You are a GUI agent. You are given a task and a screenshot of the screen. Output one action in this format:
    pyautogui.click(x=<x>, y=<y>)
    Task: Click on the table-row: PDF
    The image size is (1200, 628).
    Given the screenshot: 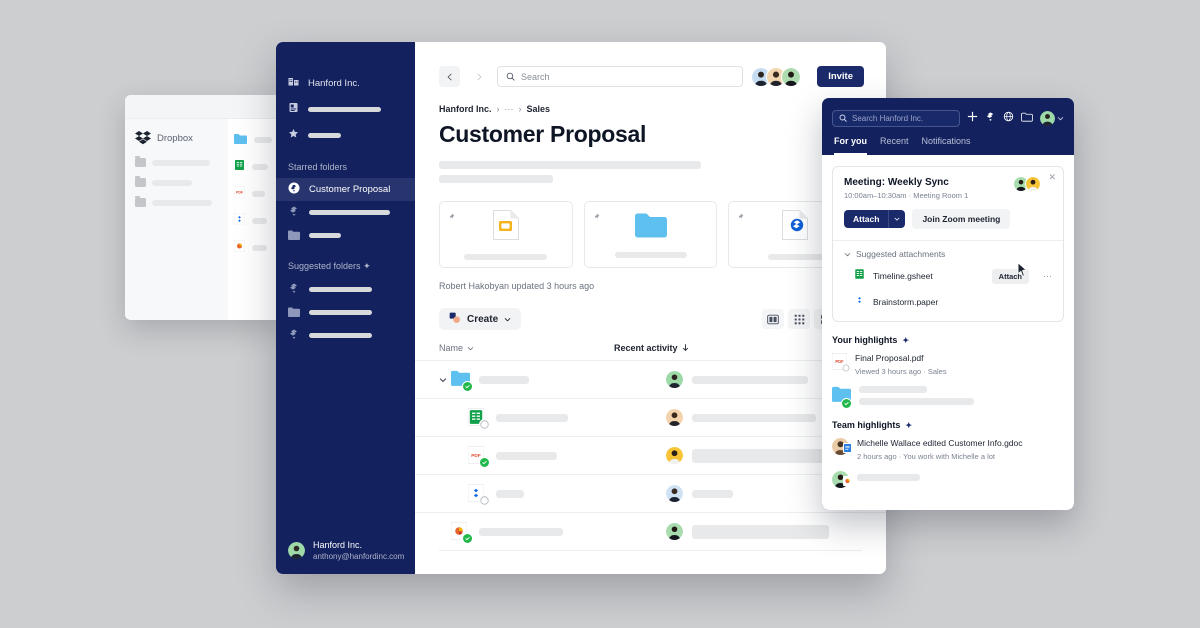 What is the action you would take?
    pyautogui.click(x=650, y=455)
    